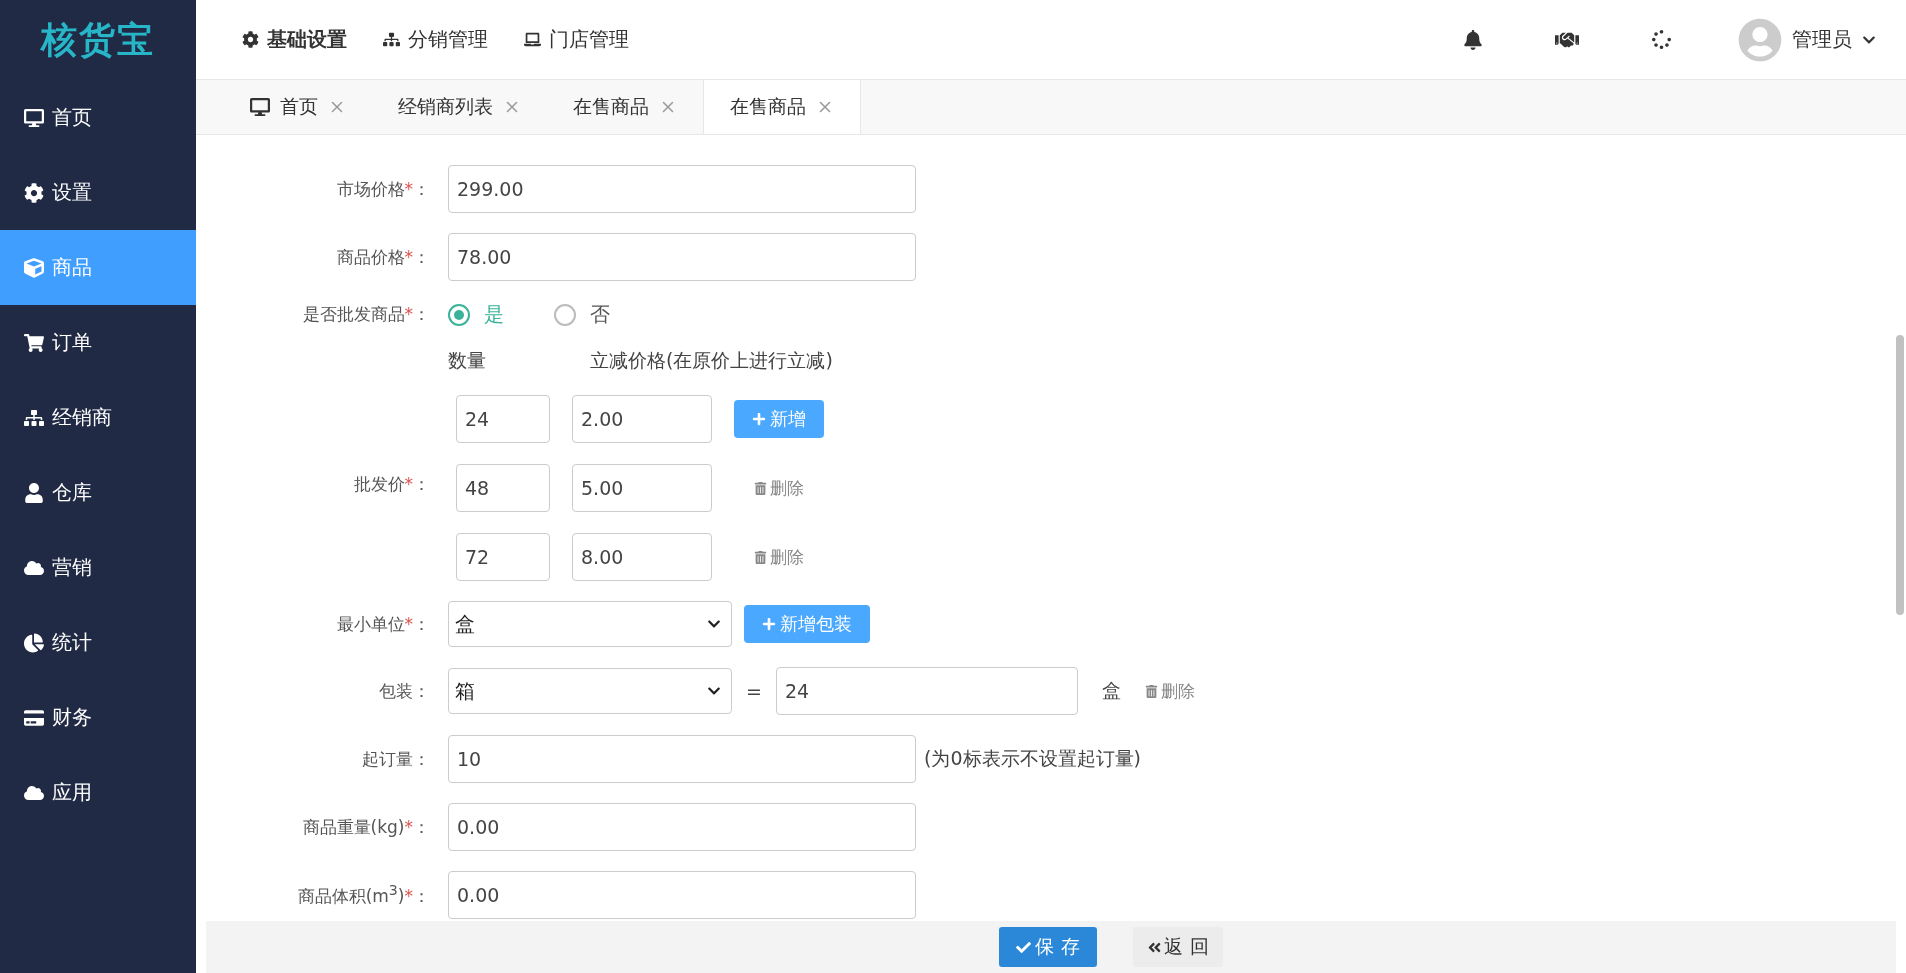  Describe the element at coordinates (98, 792) in the screenshot. I see `sidebar-item: 应用` at that location.